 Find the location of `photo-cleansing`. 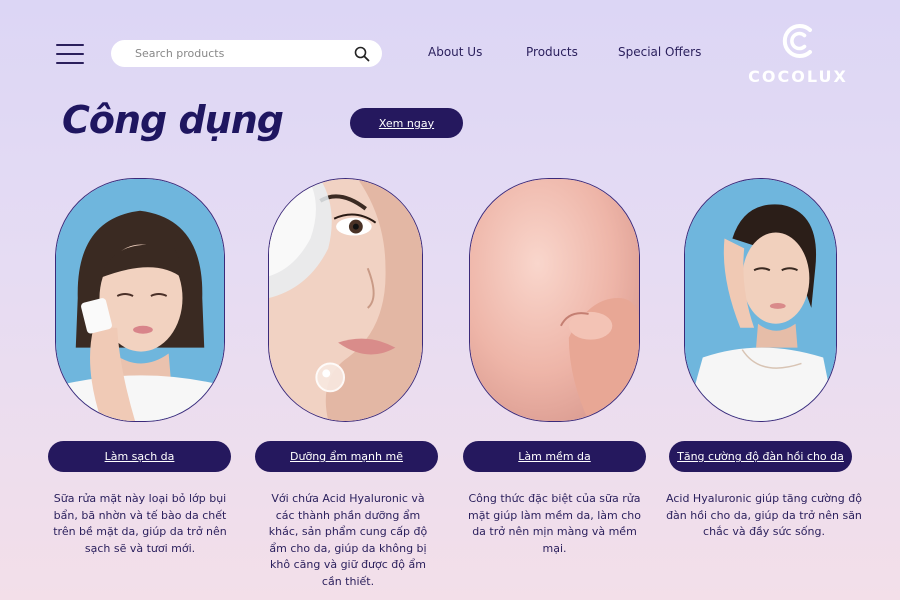

photo-cleansing is located at coordinates (140, 300).